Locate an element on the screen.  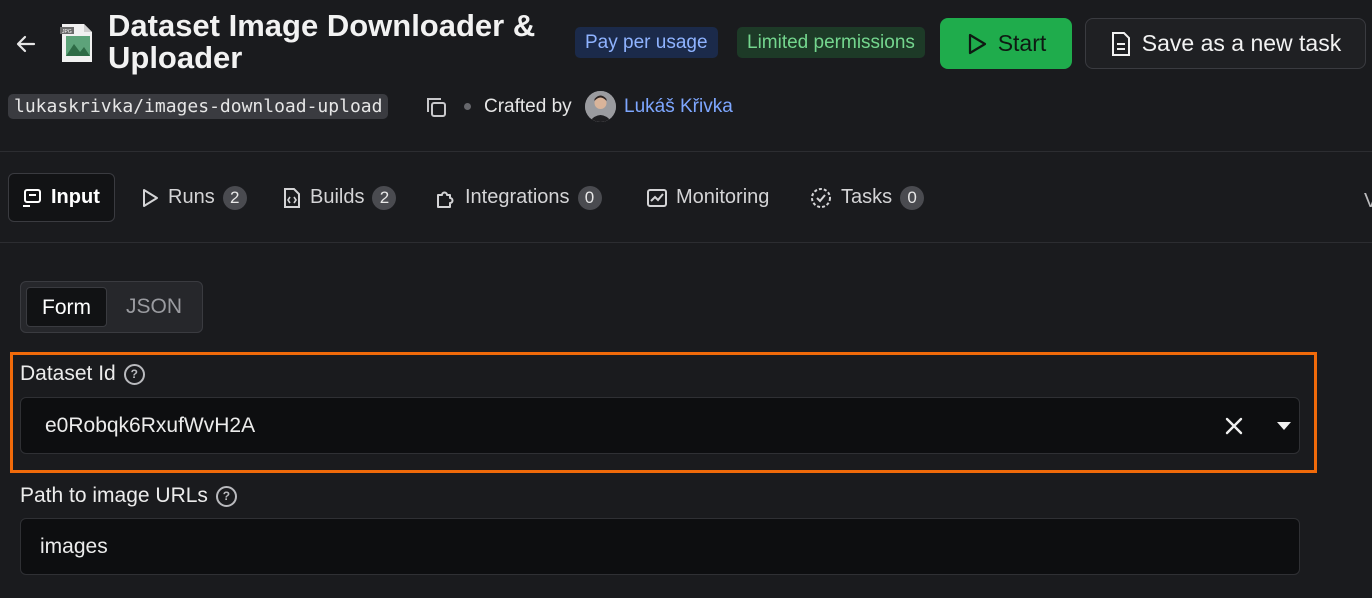
play-outline-icon is located at coordinates (150, 197).